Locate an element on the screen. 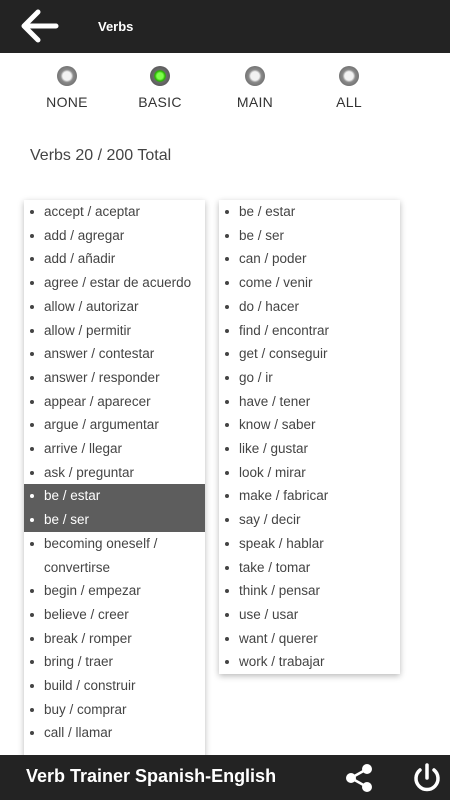 Image resolution: width=450 pixels, height=800 pixels. app-name: Verb Trainer Spanish-English is located at coordinates (151, 776).